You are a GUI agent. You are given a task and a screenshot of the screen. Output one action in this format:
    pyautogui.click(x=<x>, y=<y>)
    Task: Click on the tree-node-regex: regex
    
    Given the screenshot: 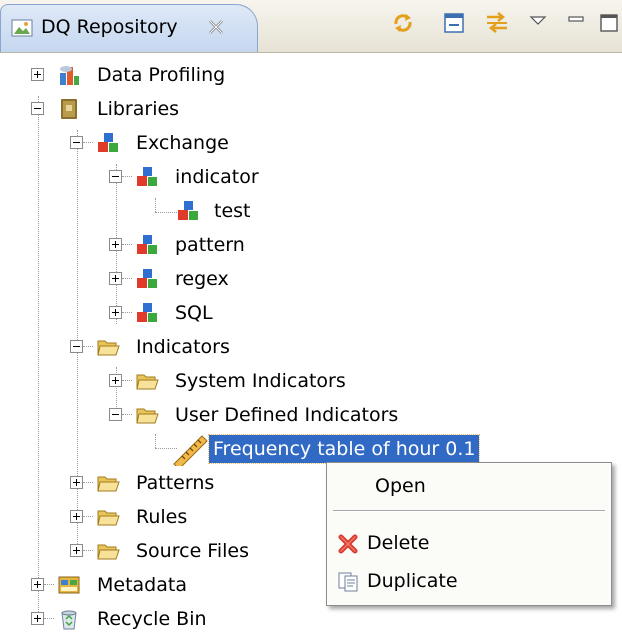 What is the action you would take?
    pyautogui.click(x=150, y=279)
    